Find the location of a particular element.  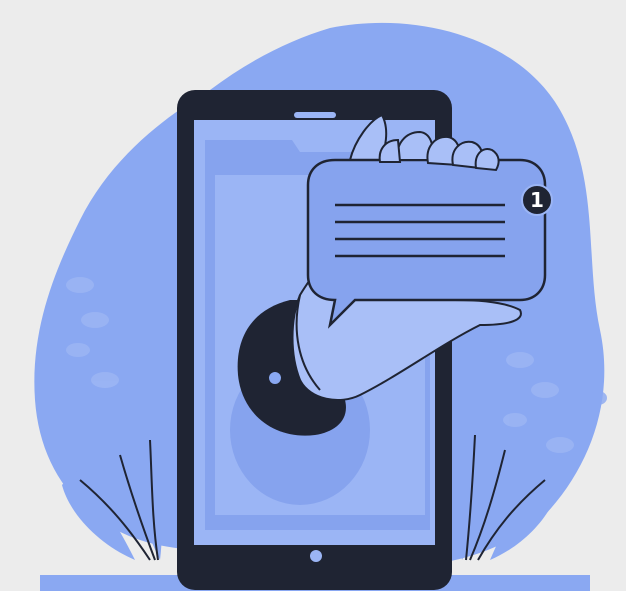

sleeve-button is located at coordinates (275, 378).